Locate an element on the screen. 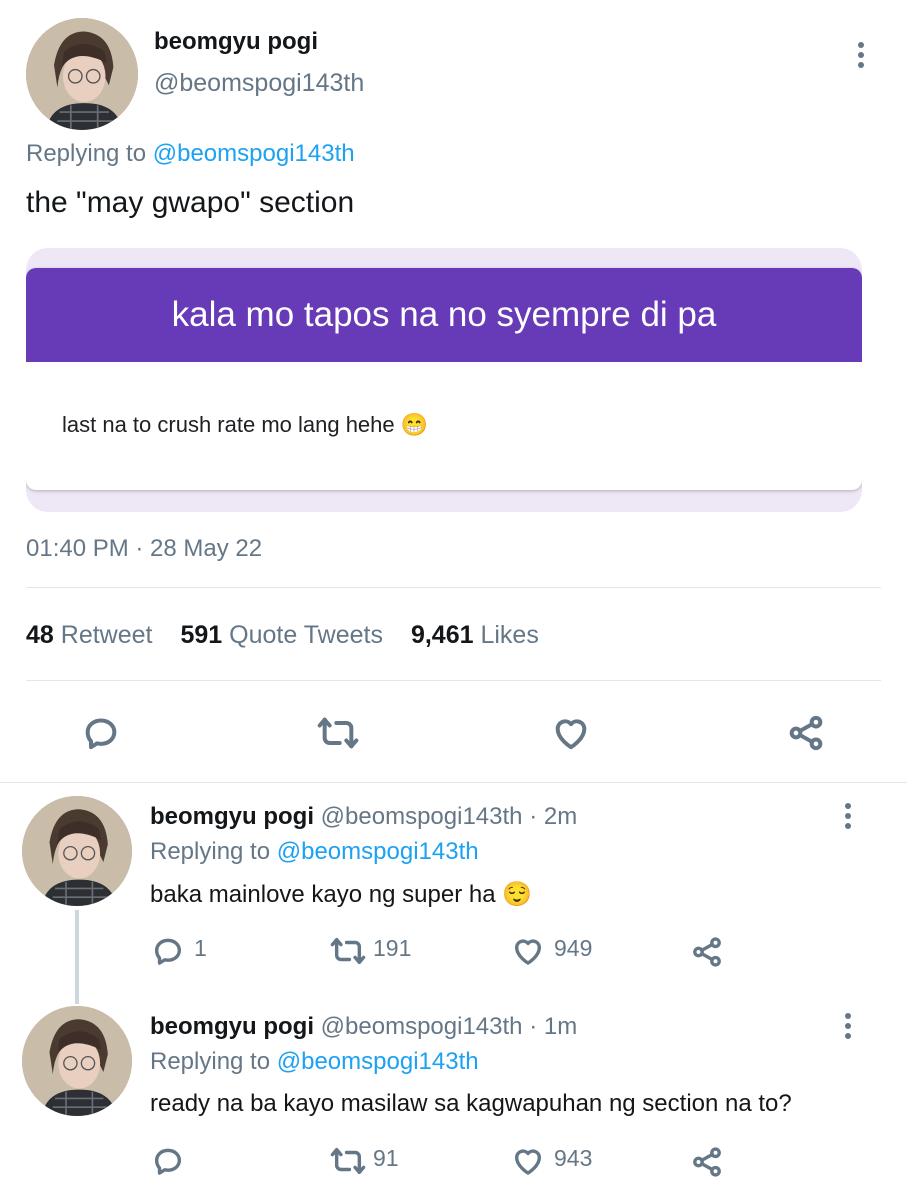 This screenshot has height=1200, width=907. quotes-stat: 591 Quote Tweets is located at coordinates (281, 635).